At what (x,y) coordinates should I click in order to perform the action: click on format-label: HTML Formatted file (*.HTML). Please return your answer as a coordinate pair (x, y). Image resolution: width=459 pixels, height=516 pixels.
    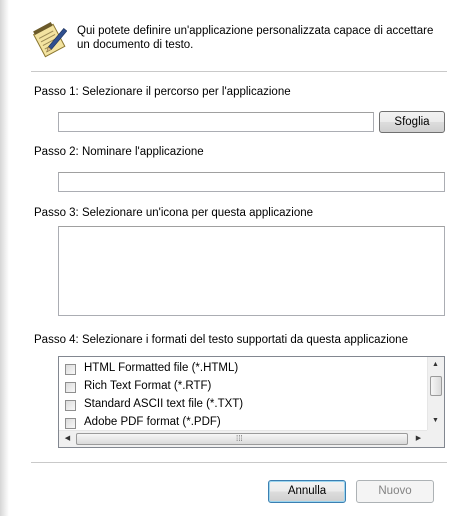
    Looking at the image, I should click on (161, 368).